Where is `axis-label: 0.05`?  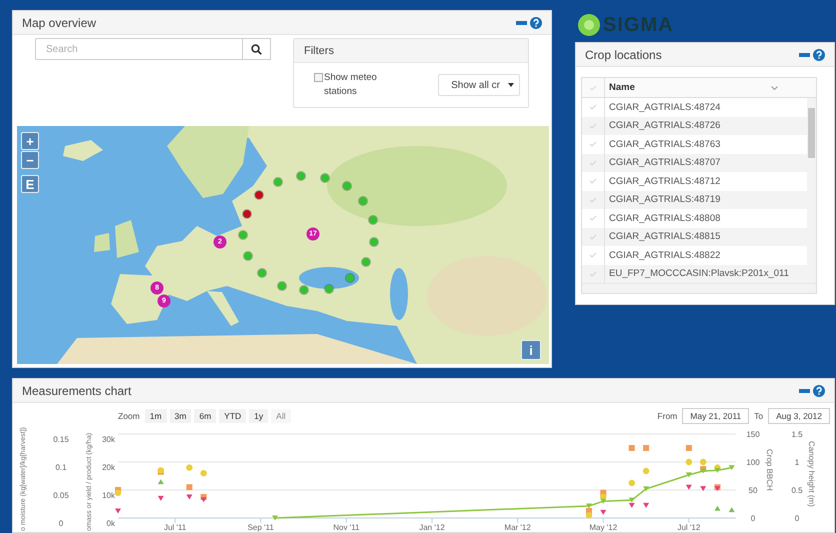
axis-label: 0.05 is located at coordinates (61, 495).